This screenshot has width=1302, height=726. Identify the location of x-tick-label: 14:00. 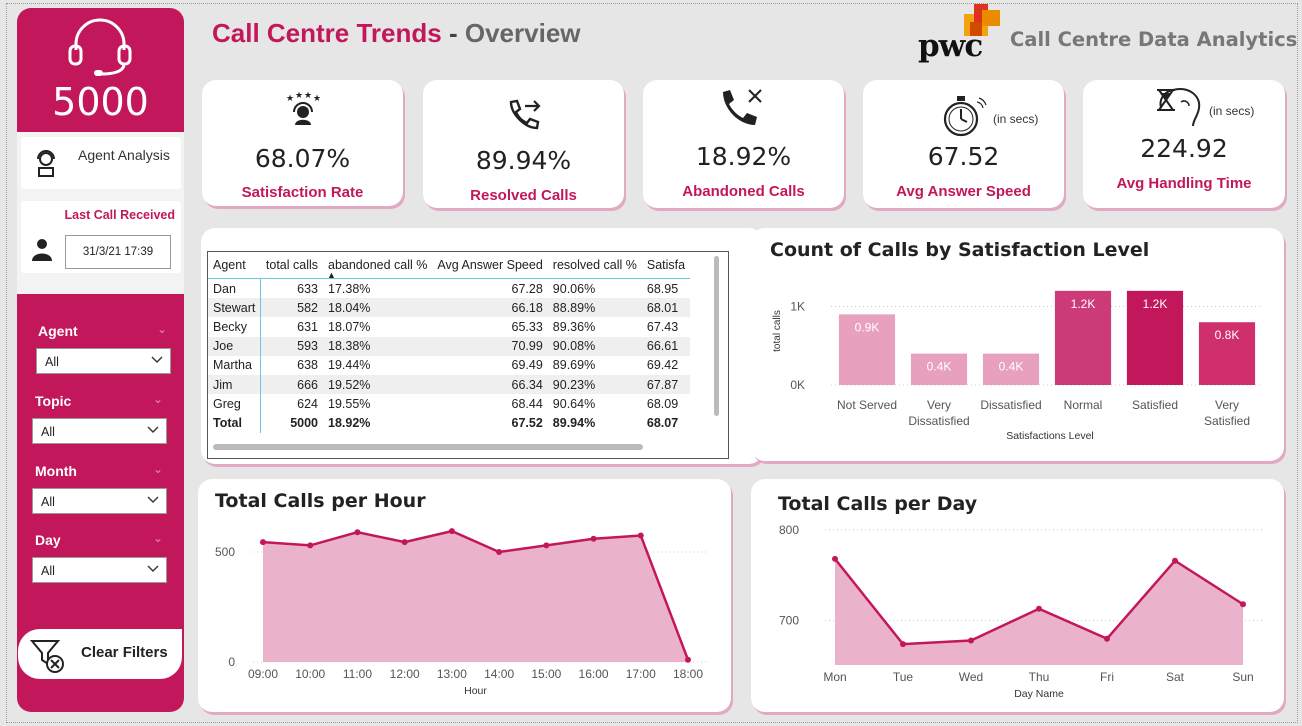
(499, 674).